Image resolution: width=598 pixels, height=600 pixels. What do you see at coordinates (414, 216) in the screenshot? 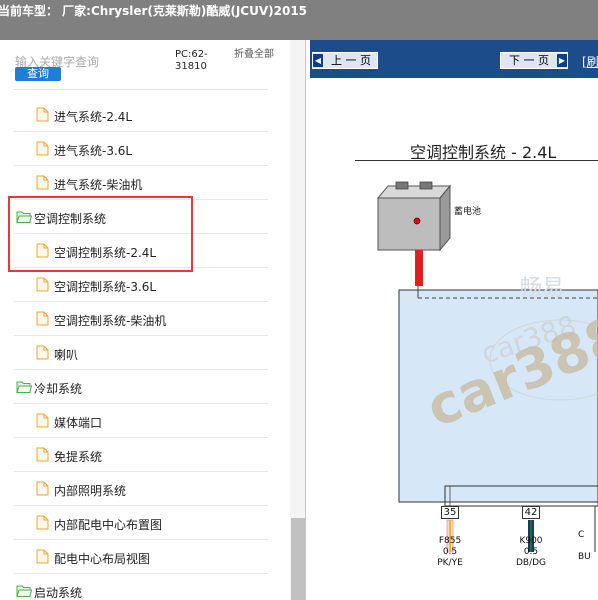
I see `battery-icon` at bounding box center [414, 216].